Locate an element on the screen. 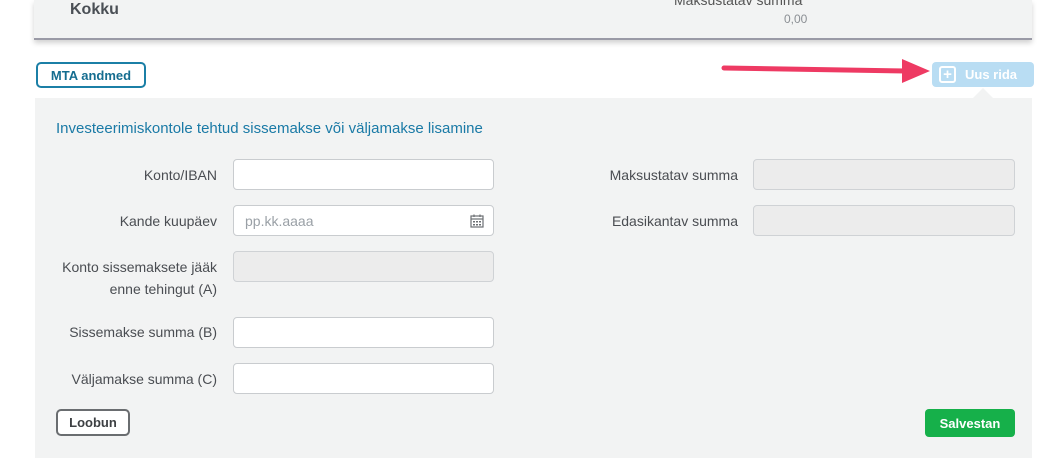 This screenshot has height=473, width=1060. entry-date-input: pp.kk.aaaa is located at coordinates (363, 220).